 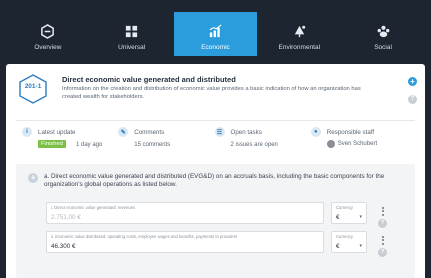 I want to click on info-icon: i, so click(x=27, y=132).